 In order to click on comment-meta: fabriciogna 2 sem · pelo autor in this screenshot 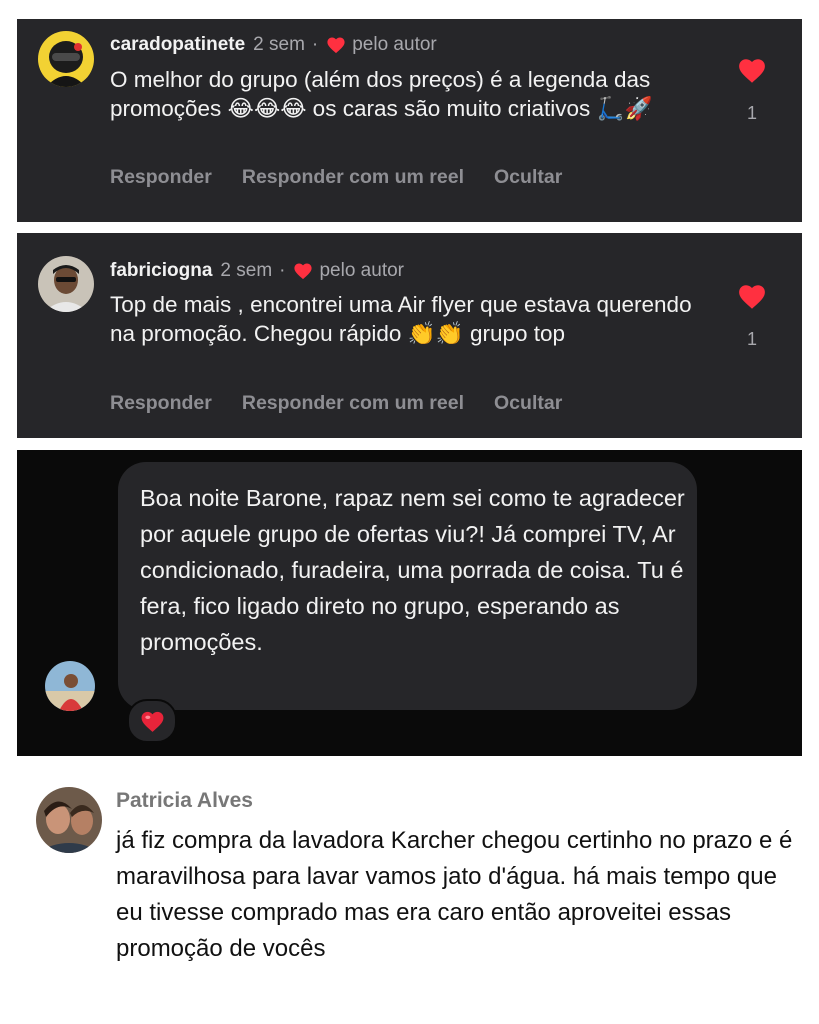, I will do `click(257, 271)`.